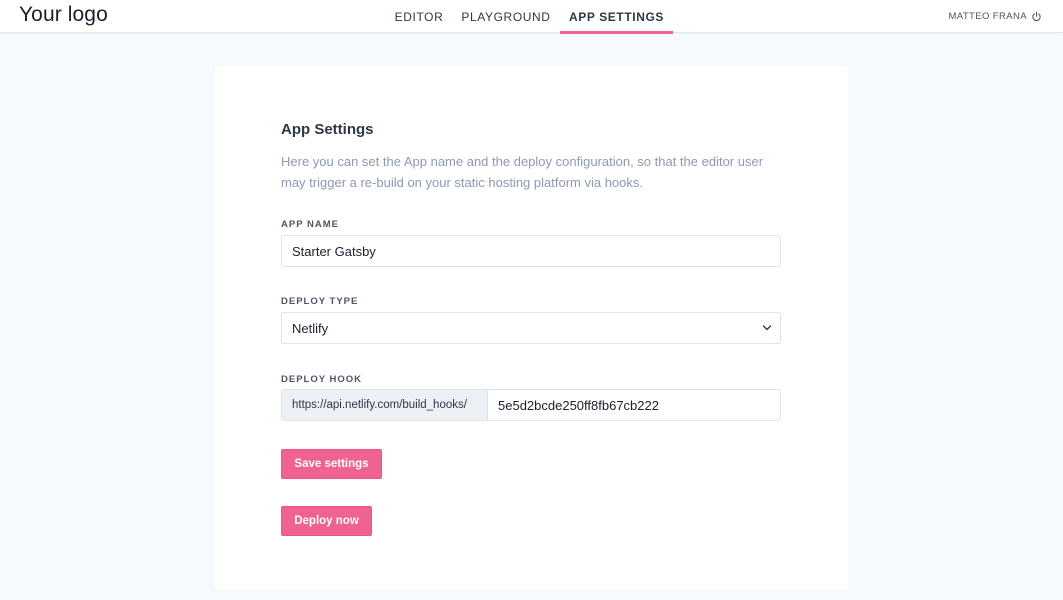 This screenshot has width=1063, height=600. Describe the element at coordinates (634, 405) in the screenshot. I see `deploy-hook-input: 5e5d2bcde250ff8fb67cb222` at that location.